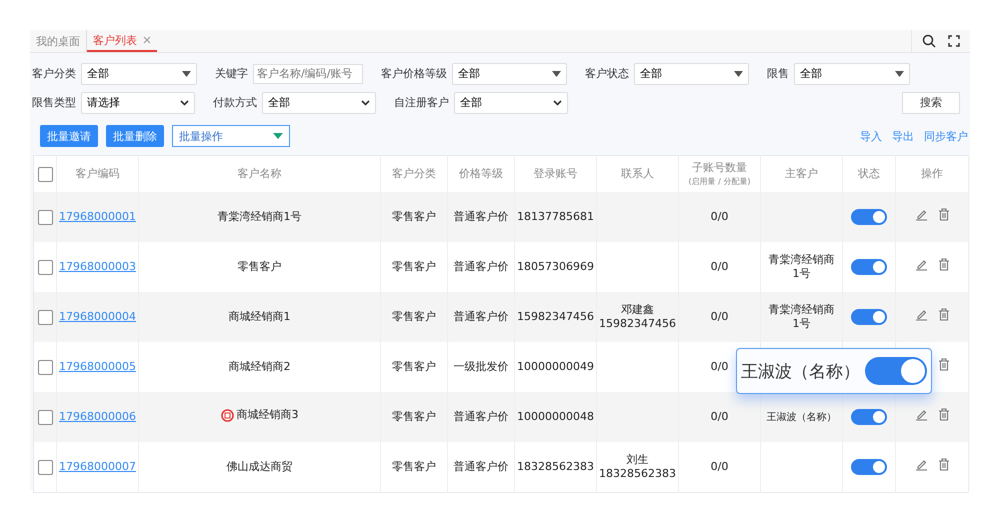  What do you see at coordinates (259, 467) in the screenshot?
I see `customer-name: 佛山成达商贸` at bounding box center [259, 467].